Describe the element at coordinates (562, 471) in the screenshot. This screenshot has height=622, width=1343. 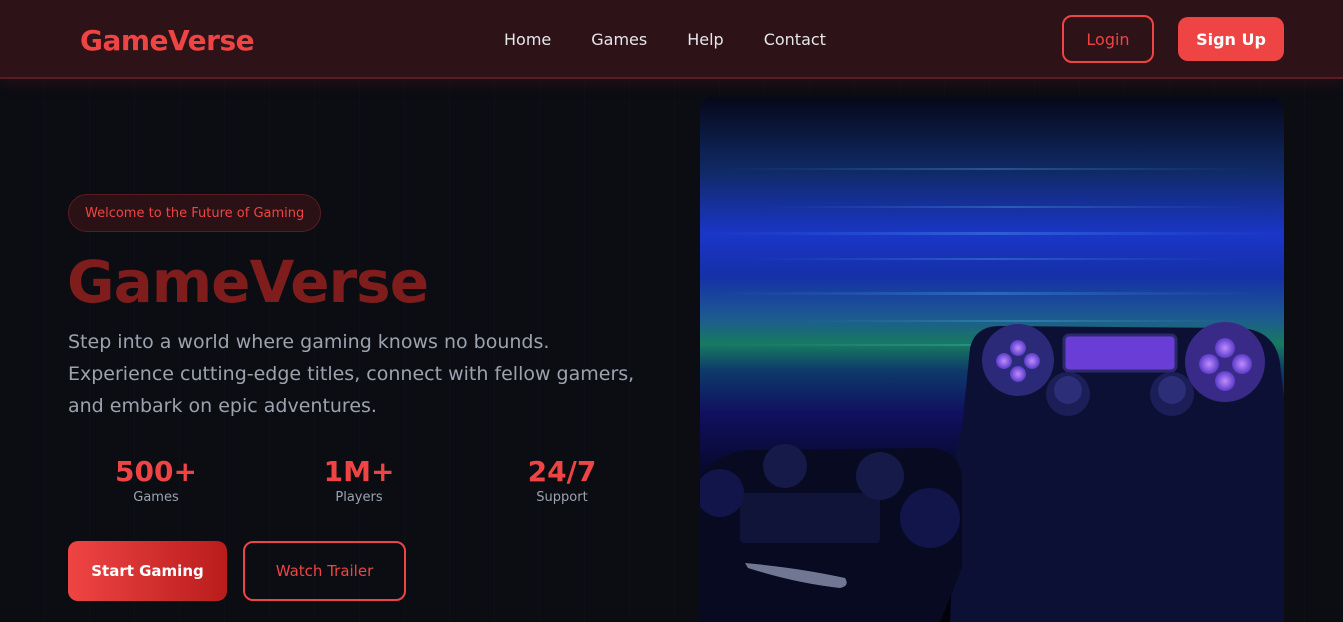
I see `stat-value: 24/7` at that location.